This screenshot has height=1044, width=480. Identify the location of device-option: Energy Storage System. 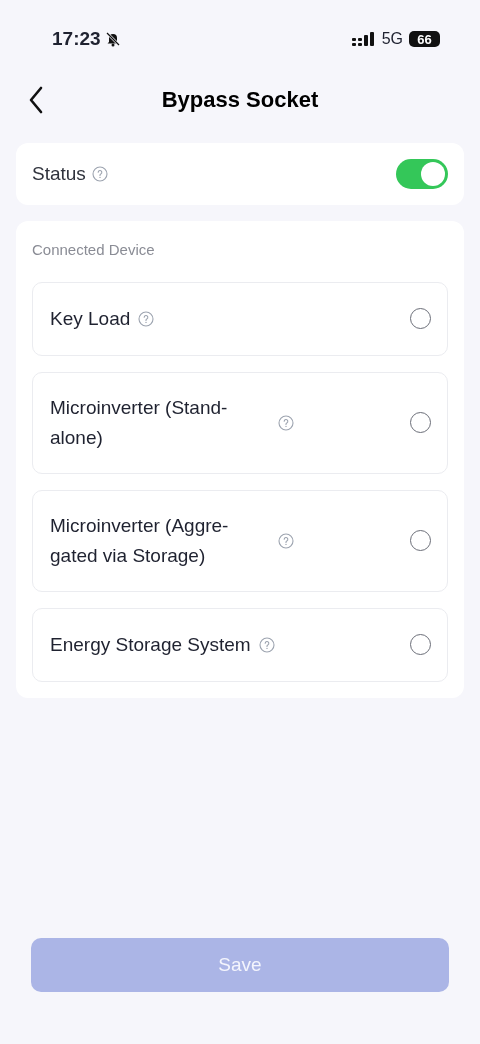
(240, 644).